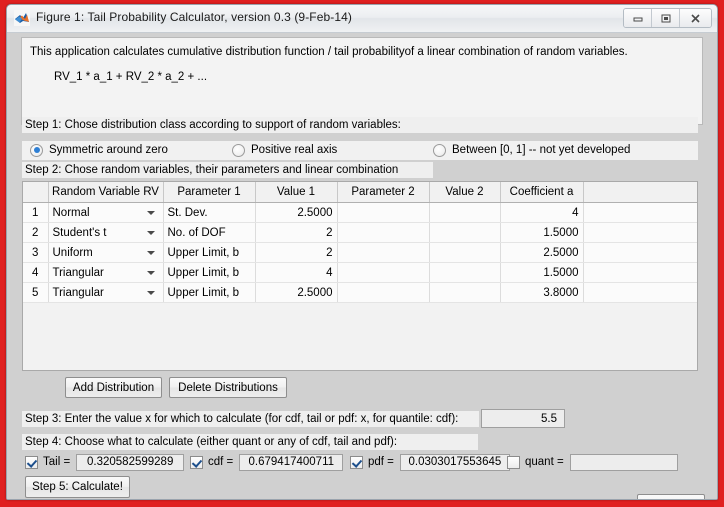 Image resolution: width=724 pixels, height=507 pixels. Describe the element at coordinates (78, 292) in the screenshot. I see `rv-value: Triangular` at that location.